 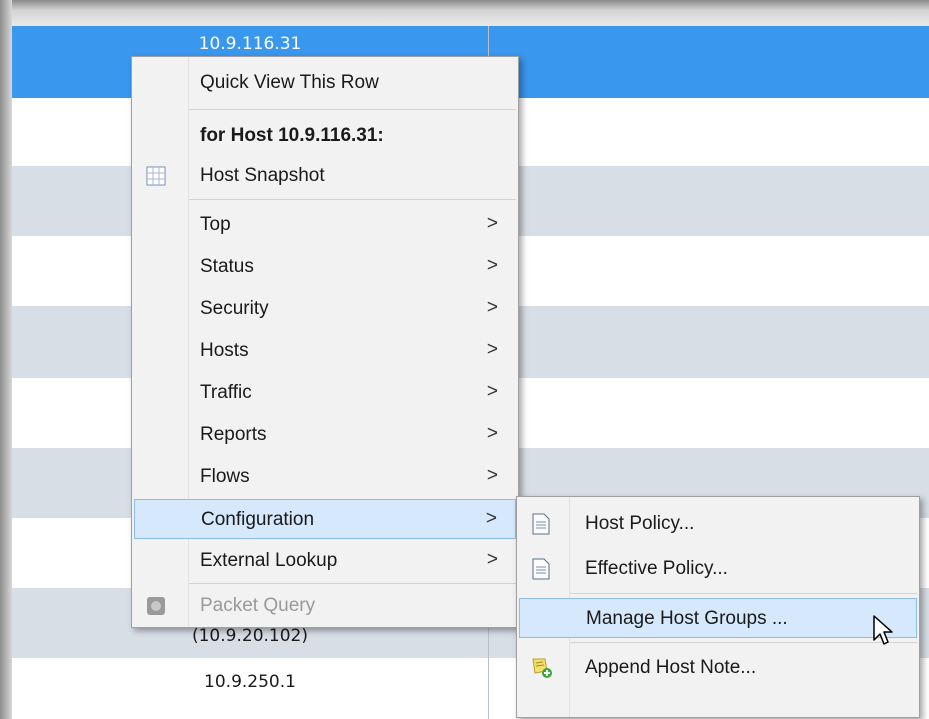 What do you see at coordinates (325, 267) in the screenshot?
I see `menu-item-status: Status >` at bounding box center [325, 267].